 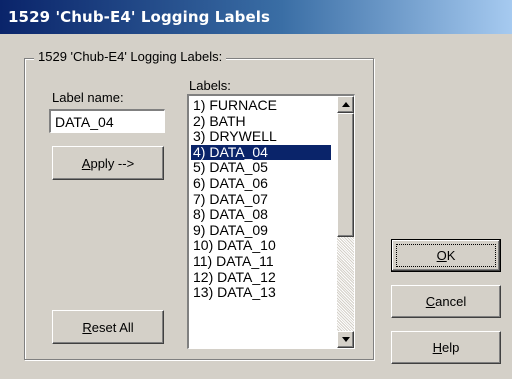 What do you see at coordinates (210, 85) in the screenshot?
I see `labels-caption: Labels:` at bounding box center [210, 85].